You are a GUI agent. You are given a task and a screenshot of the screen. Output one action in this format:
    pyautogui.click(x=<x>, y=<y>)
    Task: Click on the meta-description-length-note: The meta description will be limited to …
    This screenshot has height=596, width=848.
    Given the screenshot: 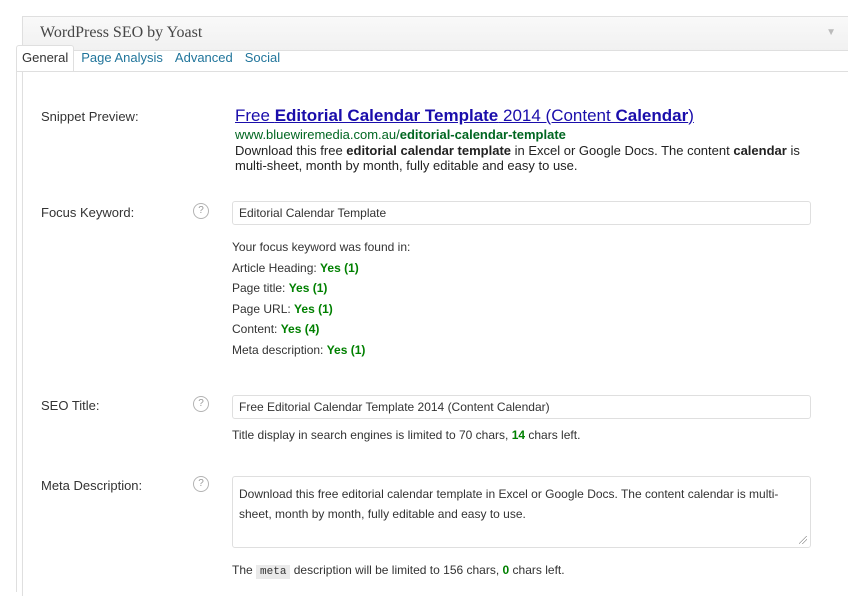 What is the action you would take?
    pyautogui.click(x=398, y=571)
    